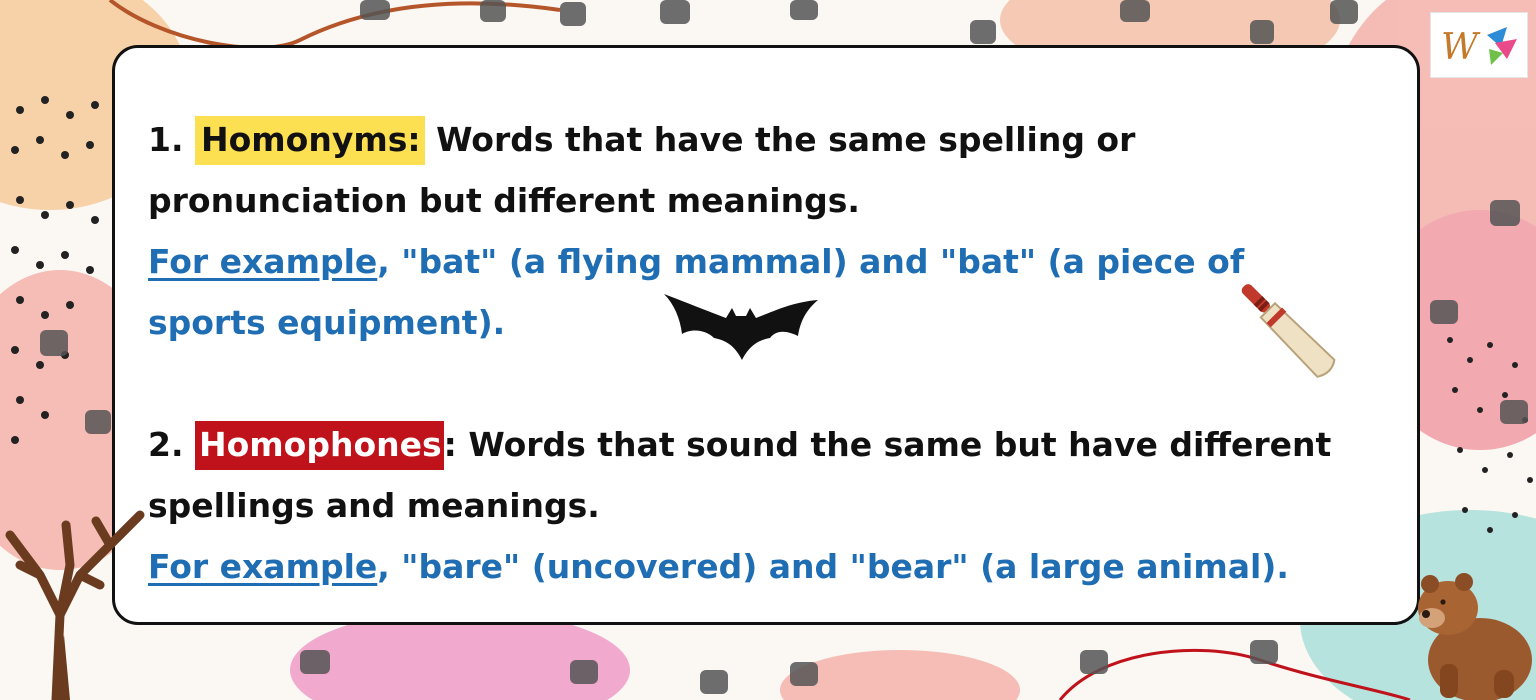  What do you see at coordinates (450, 444) in the screenshot?
I see `homophones-colon: :` at bounding box center [450, 444].